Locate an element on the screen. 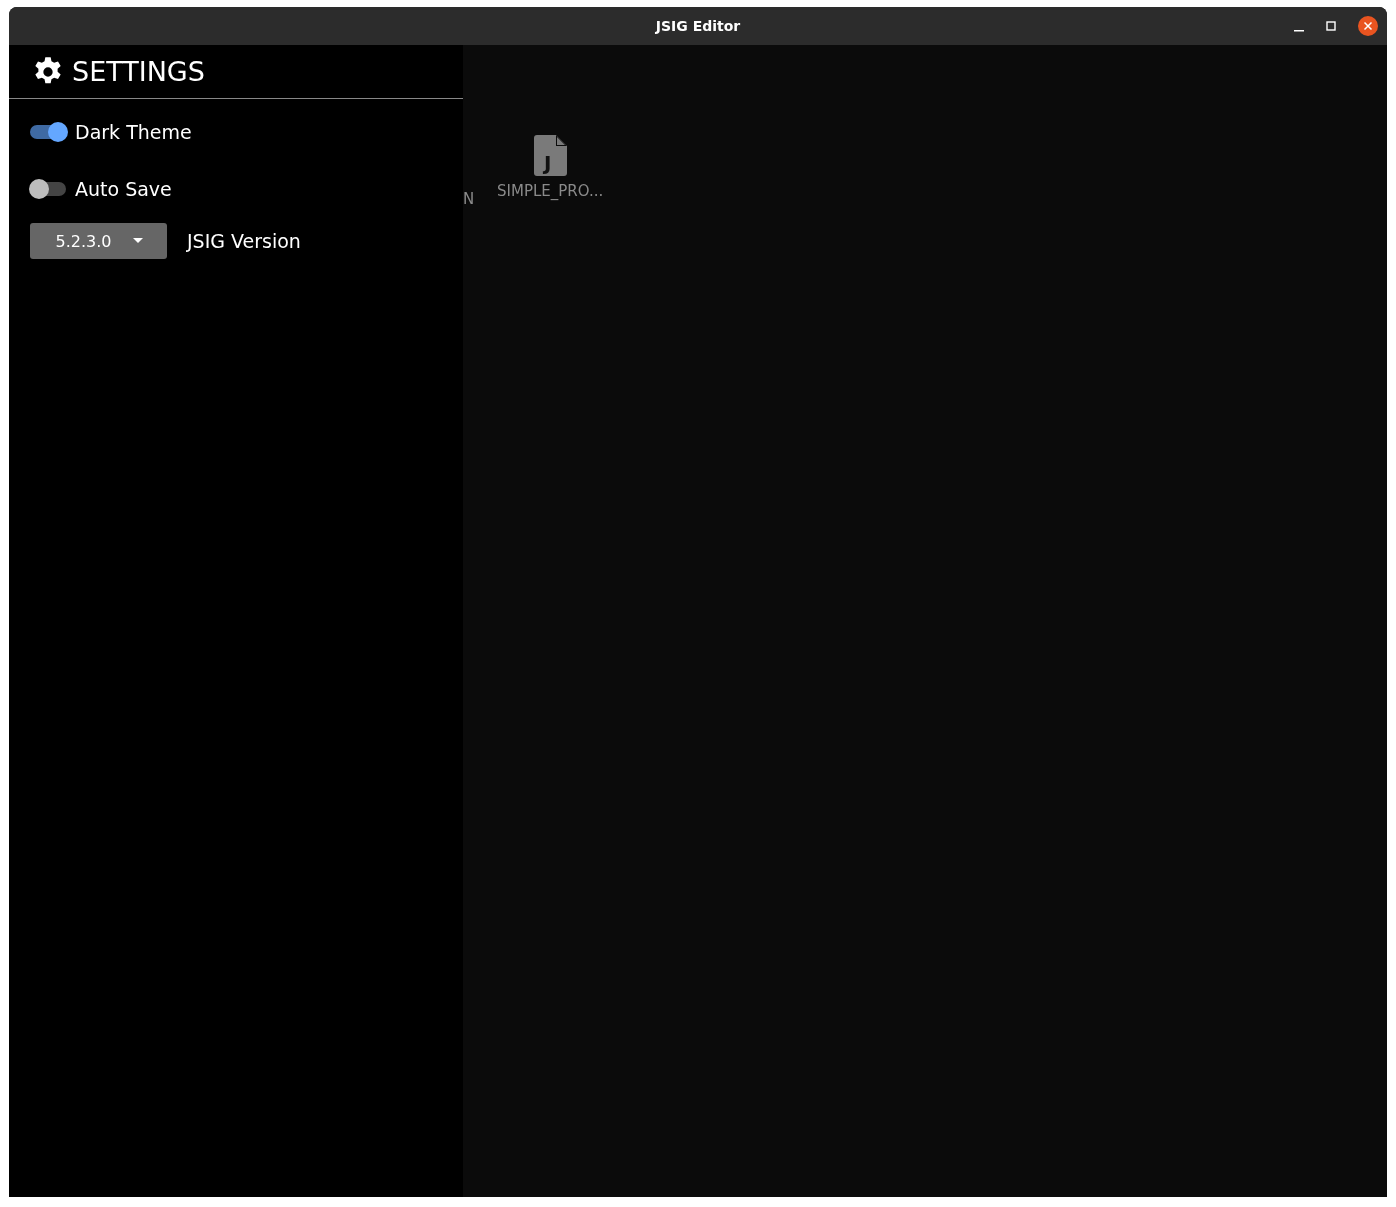 This screenshot has height=1207, width=1396. close-icon is located at coordinates (1368, 26).